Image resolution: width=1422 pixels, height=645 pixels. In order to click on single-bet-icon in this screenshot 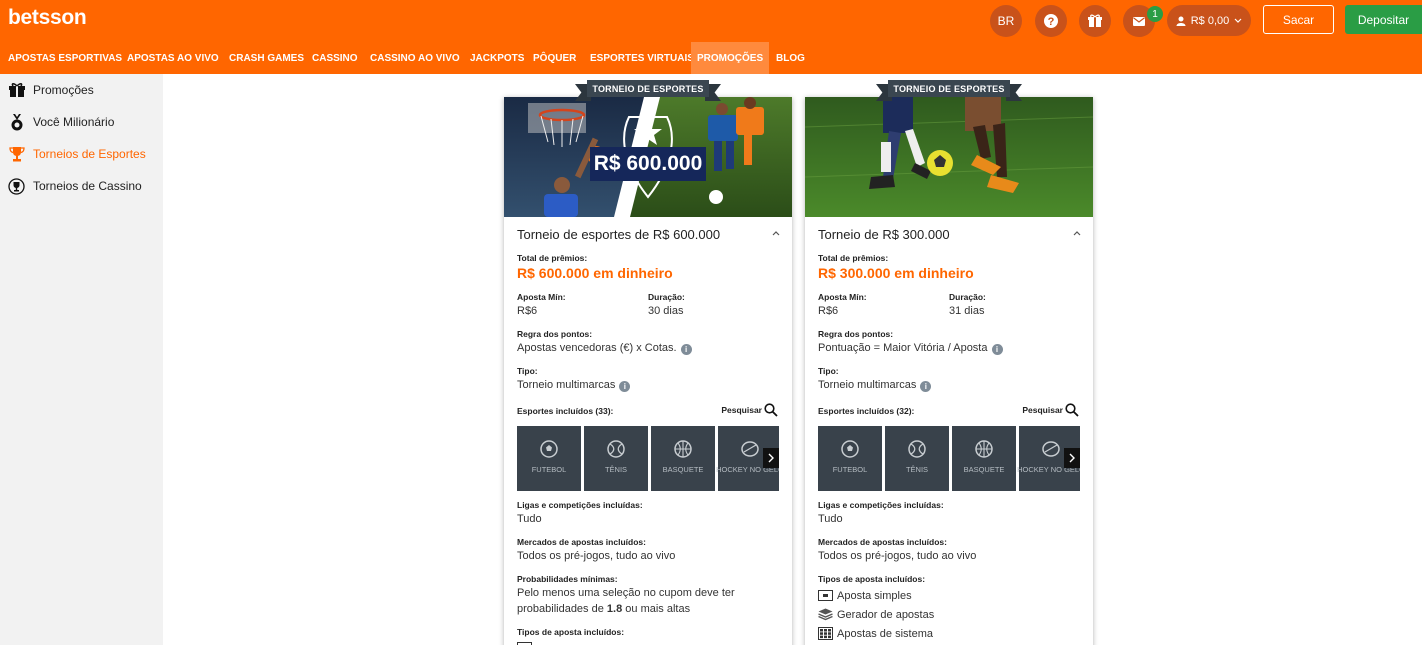, I will do `click(825, 595)`.